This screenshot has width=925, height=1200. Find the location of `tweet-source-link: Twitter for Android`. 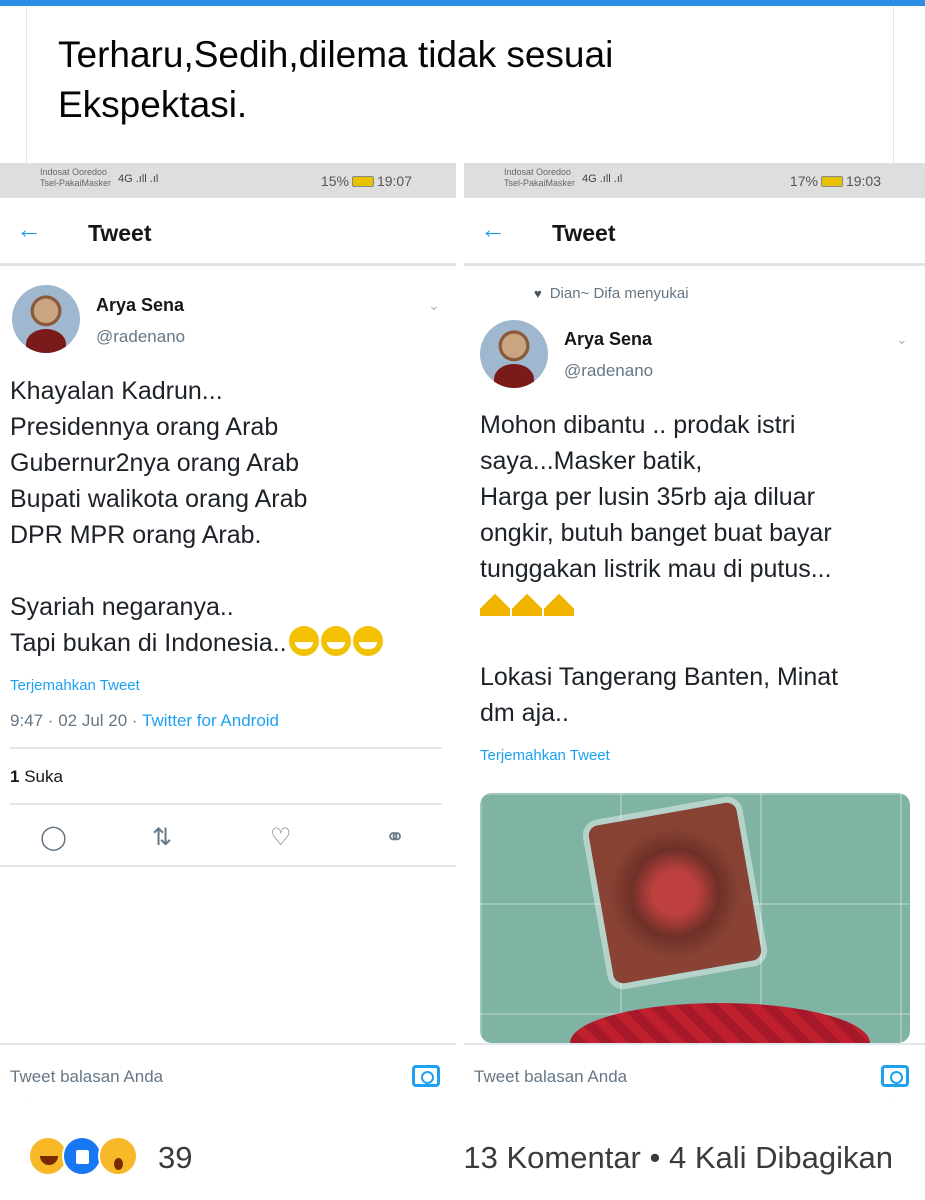

tweet-source-link: Twitter for Android is located at coordinates (210, 720).